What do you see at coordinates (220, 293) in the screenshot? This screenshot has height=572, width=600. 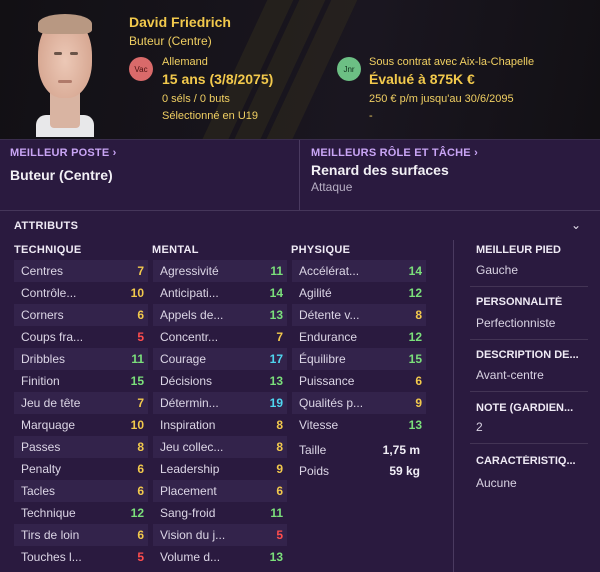 I see `attribute-row-mental: Anticipati... 14` at bounding box center [220, 293].